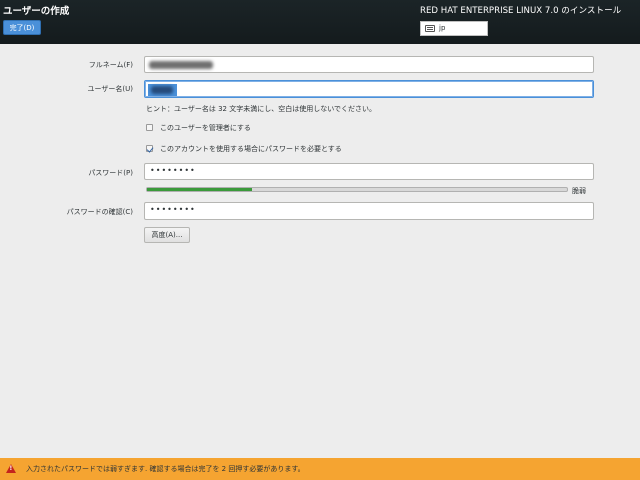  Describe the element at coordinates (181, 65) in the screenshot. I see `fullname-value-obscured` at that location.